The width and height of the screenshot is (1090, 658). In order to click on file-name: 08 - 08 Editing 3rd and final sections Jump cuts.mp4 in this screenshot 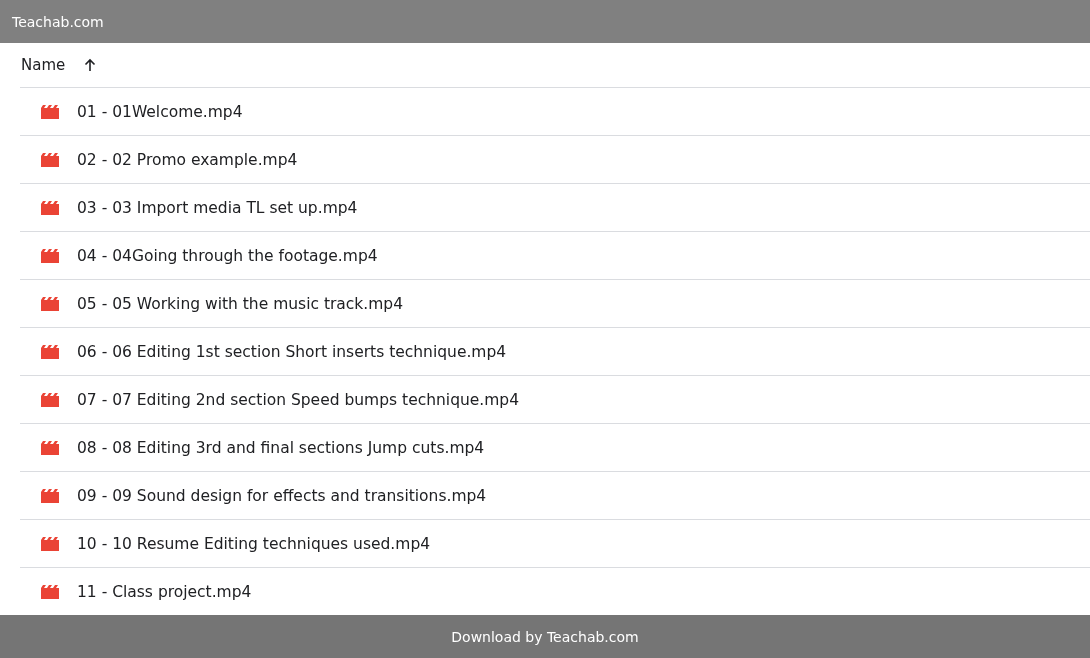, I will do `click(281, 447)`.